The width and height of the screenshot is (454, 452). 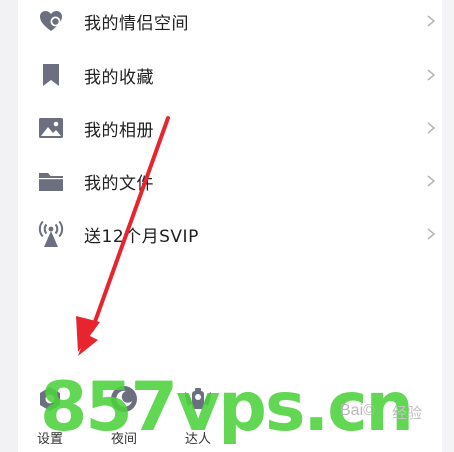 I want to click on menu-item-label: 我的收藏, so click(x=119, y=77).